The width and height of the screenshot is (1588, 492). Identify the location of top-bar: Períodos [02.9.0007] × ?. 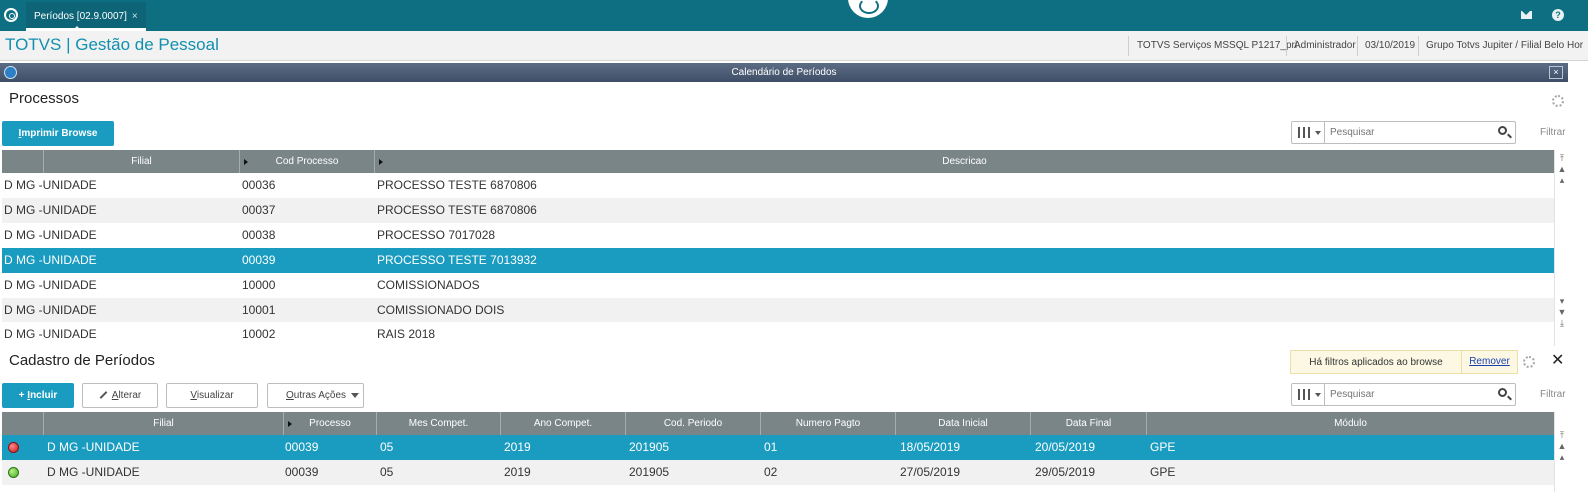
(794, 15).